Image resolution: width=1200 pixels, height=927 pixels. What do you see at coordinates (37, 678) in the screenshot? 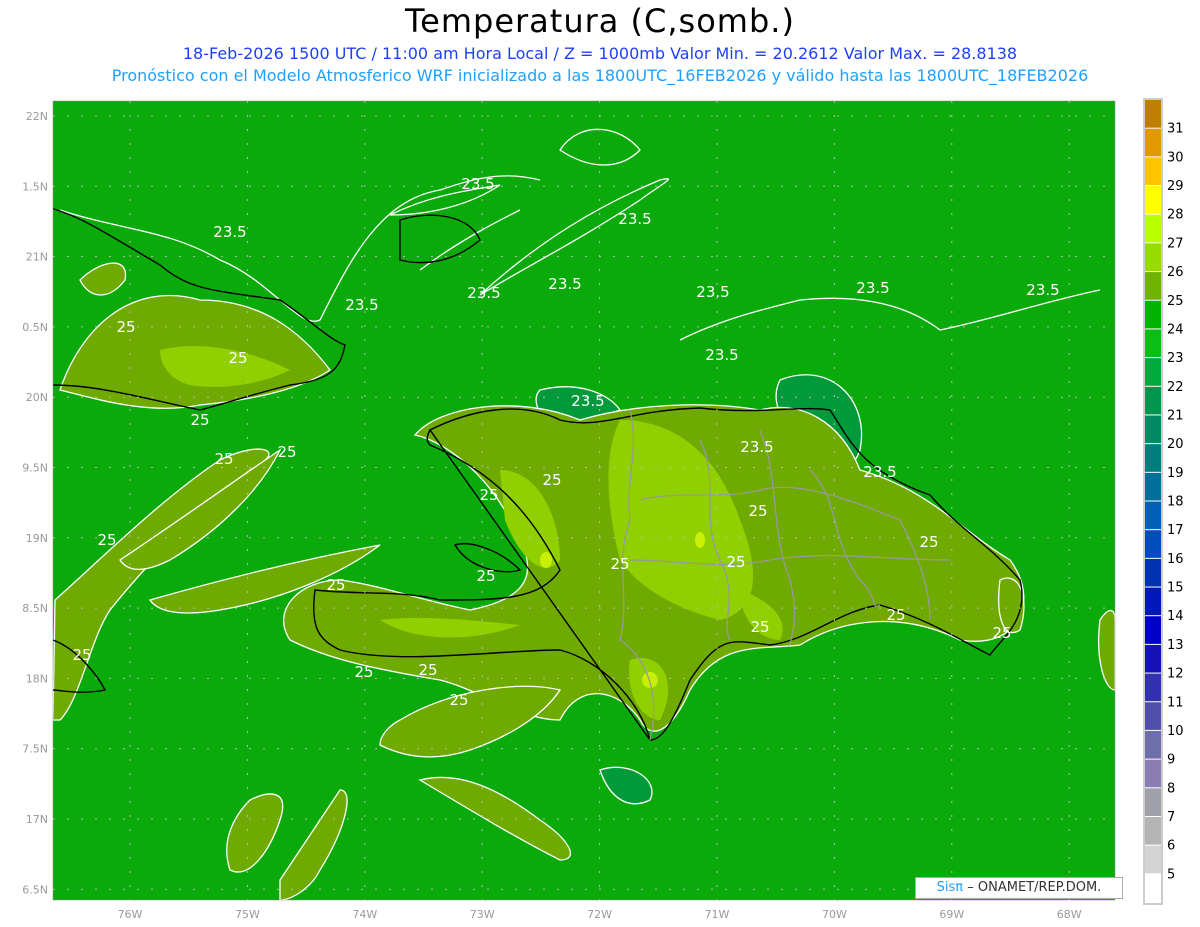
I see `lat-label: 18N` at bounding box center [37, 678].